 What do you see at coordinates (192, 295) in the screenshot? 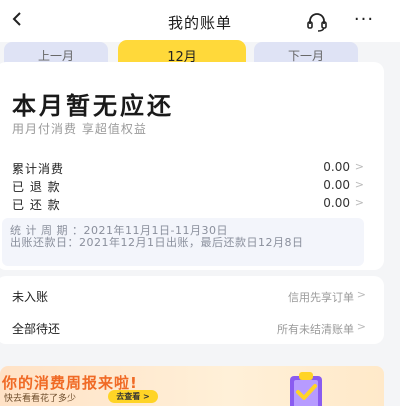
I see `list-item-unbilled: 未入账 信用先享订单 >` at bounding box center [192, 295].